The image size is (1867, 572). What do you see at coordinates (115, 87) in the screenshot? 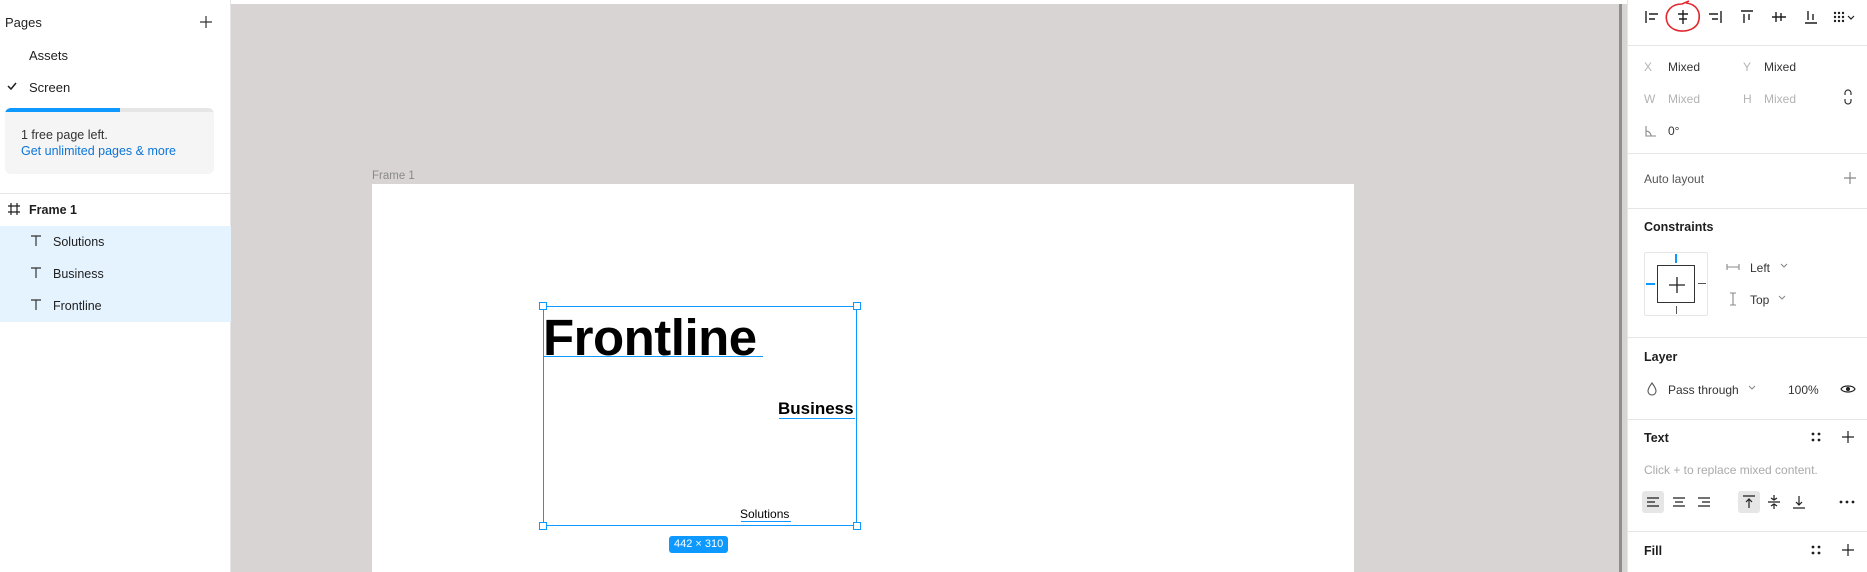
I see `page-item-screen: Screen` at bounding box center [115, 87].